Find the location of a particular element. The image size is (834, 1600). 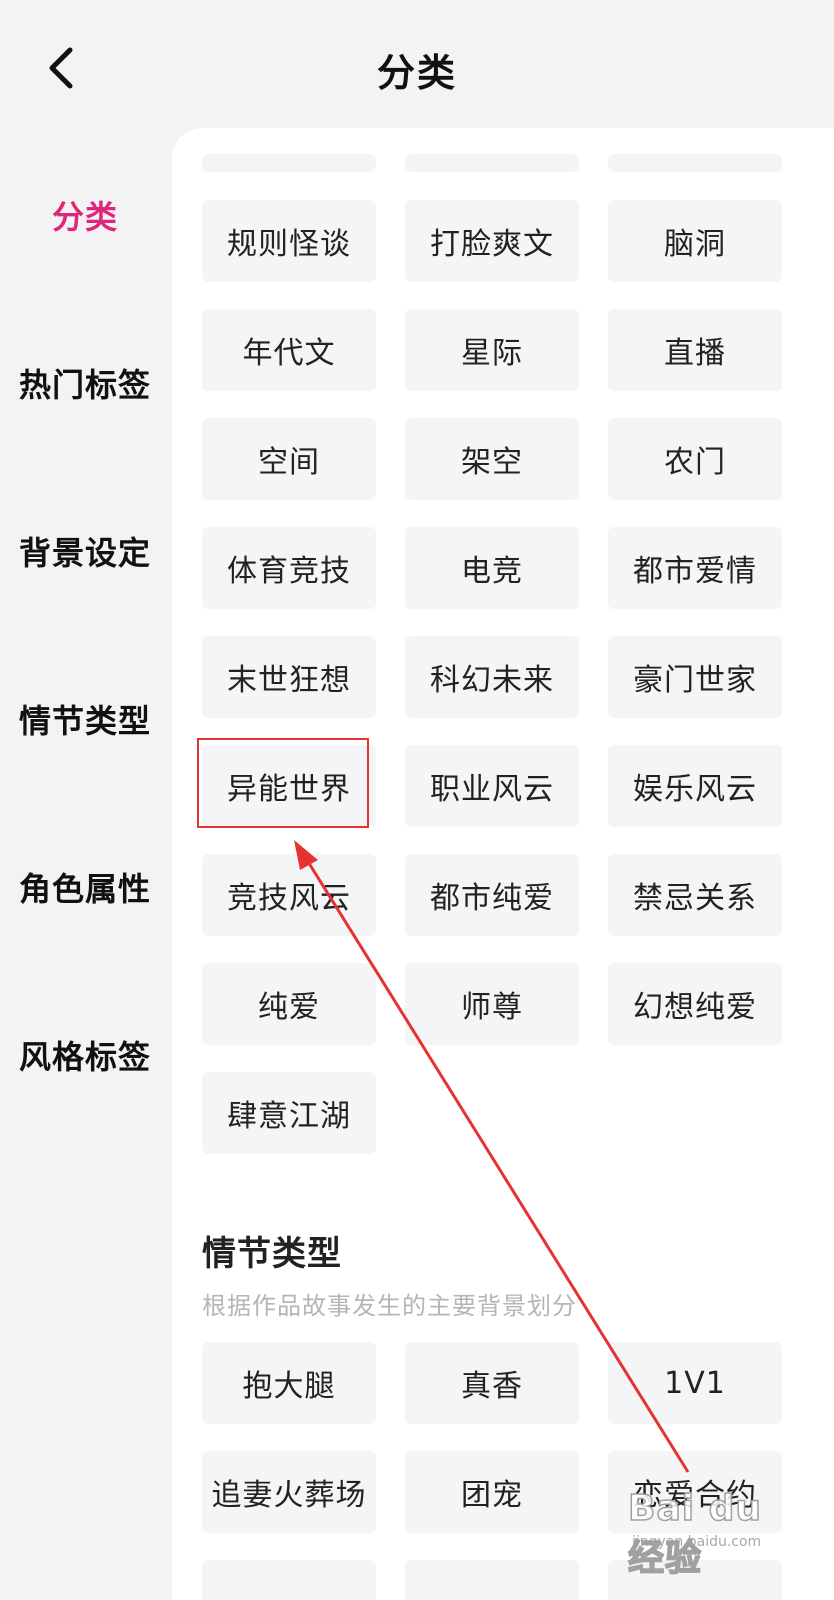

tag-button: 纯爱 is located at coordinates (289, 1004).